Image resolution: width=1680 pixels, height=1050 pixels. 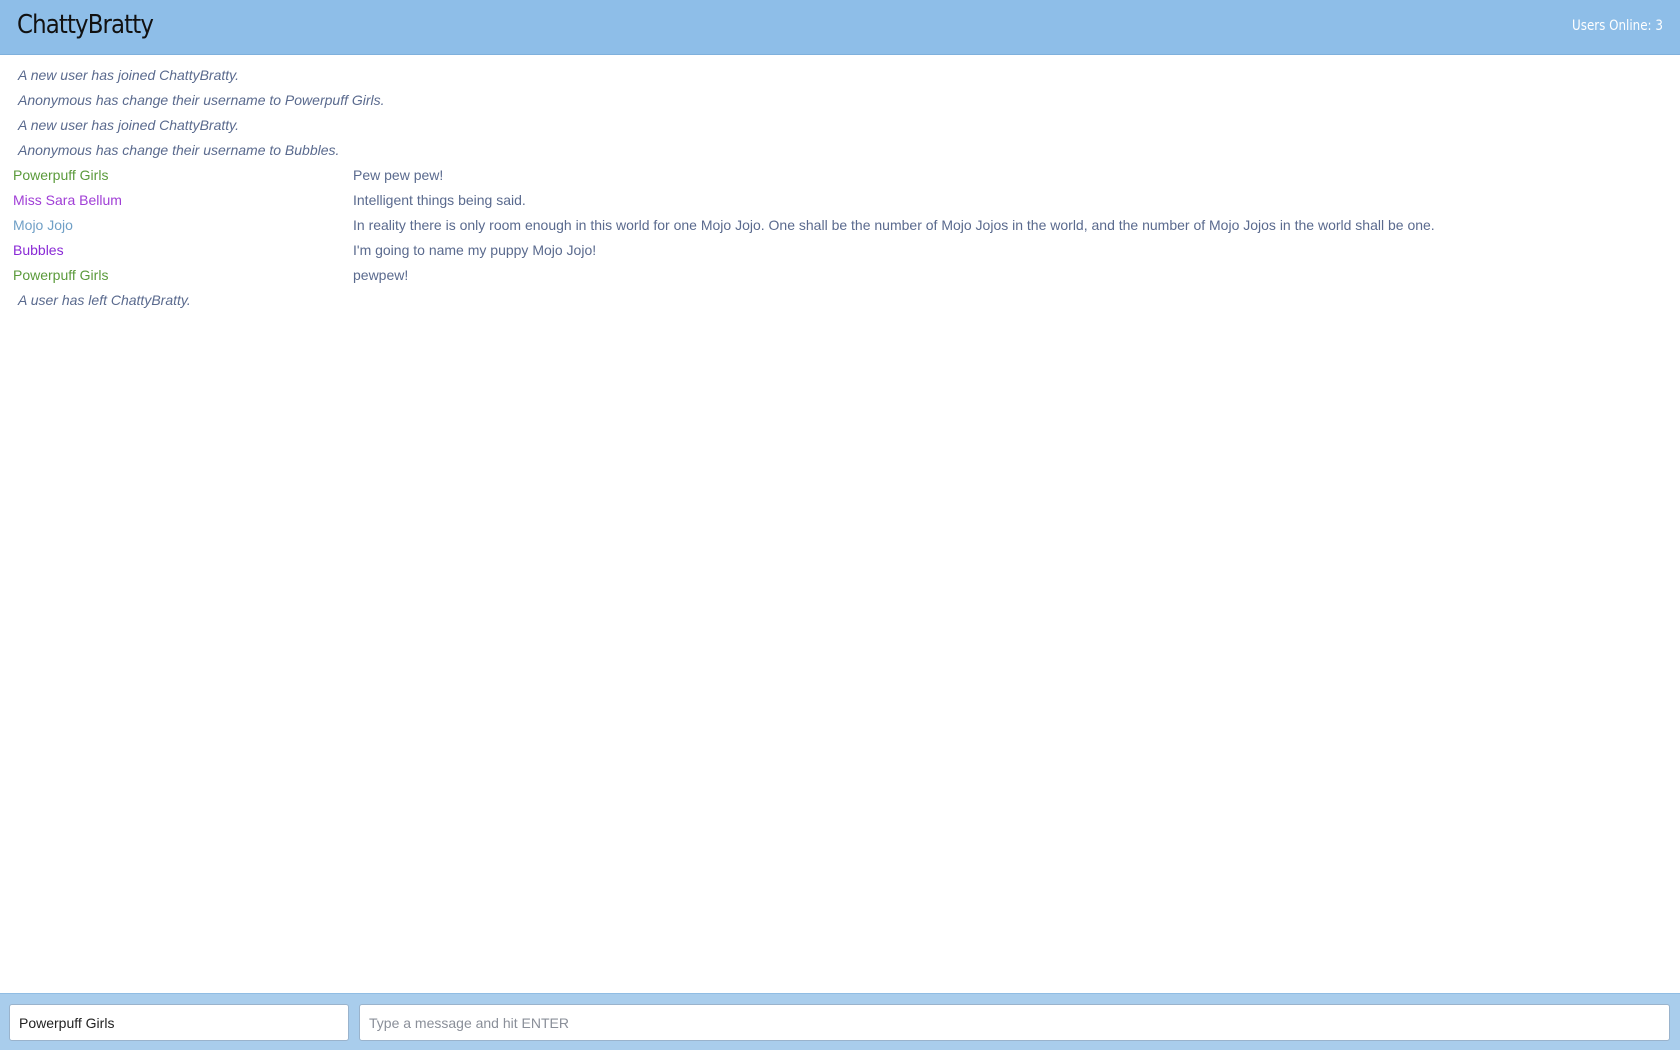 What do you see at coordinates (1617, 26) in the screenshot?
I see `users-online-count: Users Online: 3` at bounding box center [1617, 26].